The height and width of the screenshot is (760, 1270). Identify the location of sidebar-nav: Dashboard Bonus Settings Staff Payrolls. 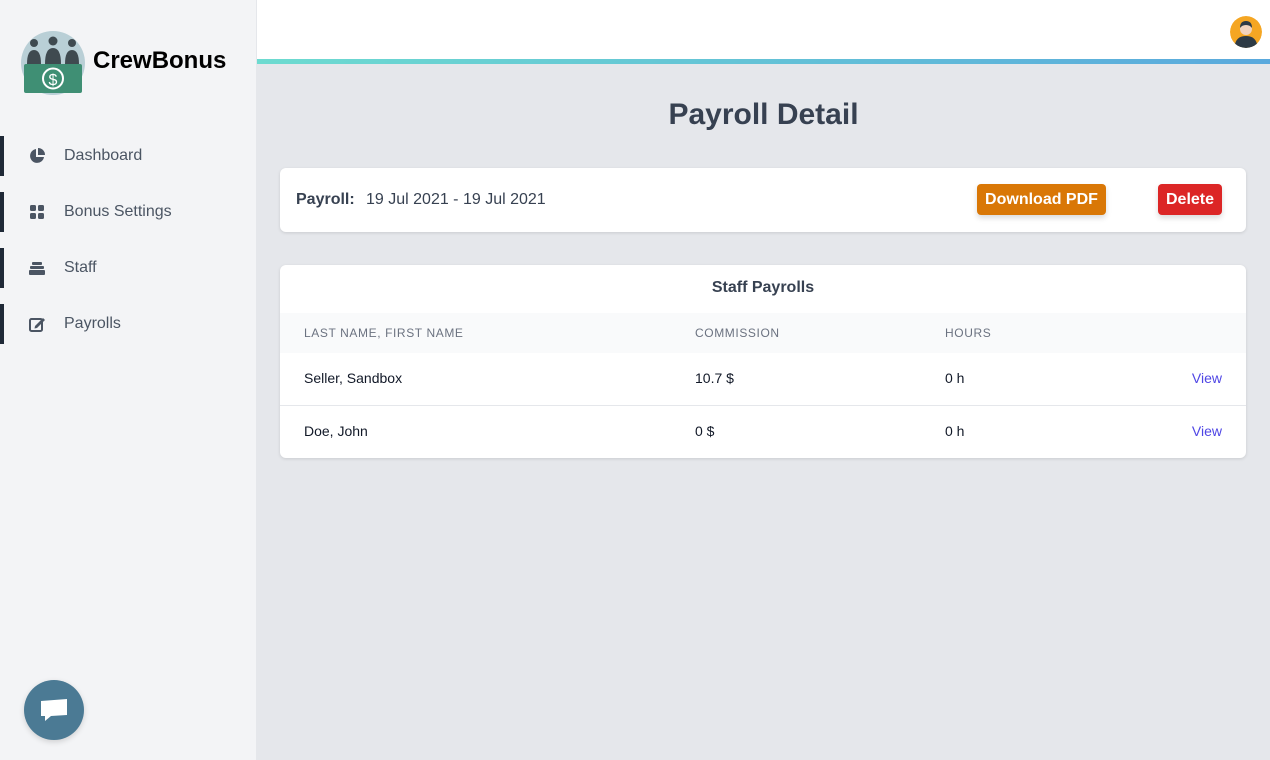
(128, 248).